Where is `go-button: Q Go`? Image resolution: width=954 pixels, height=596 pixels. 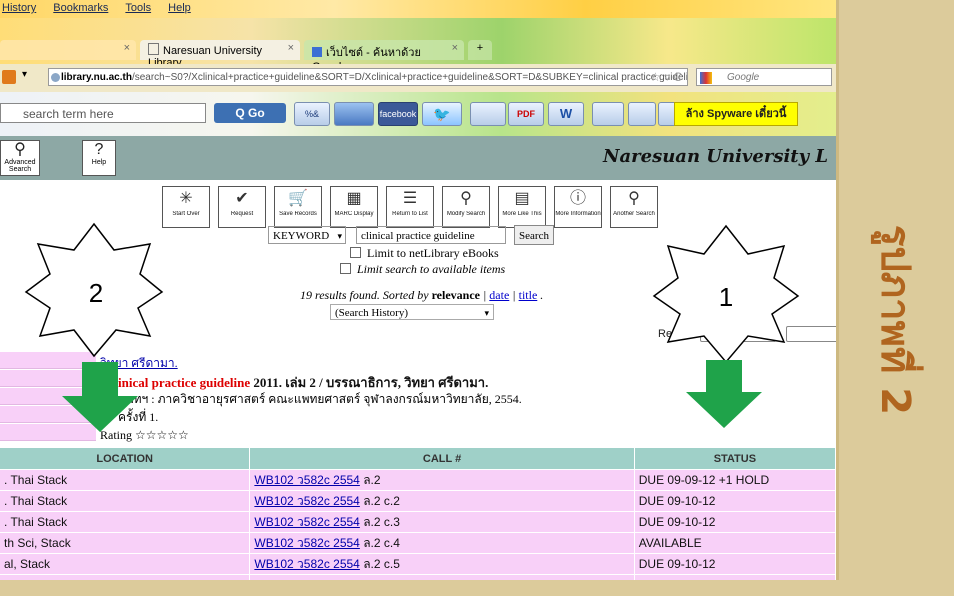 go-button: Q Go is located at coordinates (250, 113).